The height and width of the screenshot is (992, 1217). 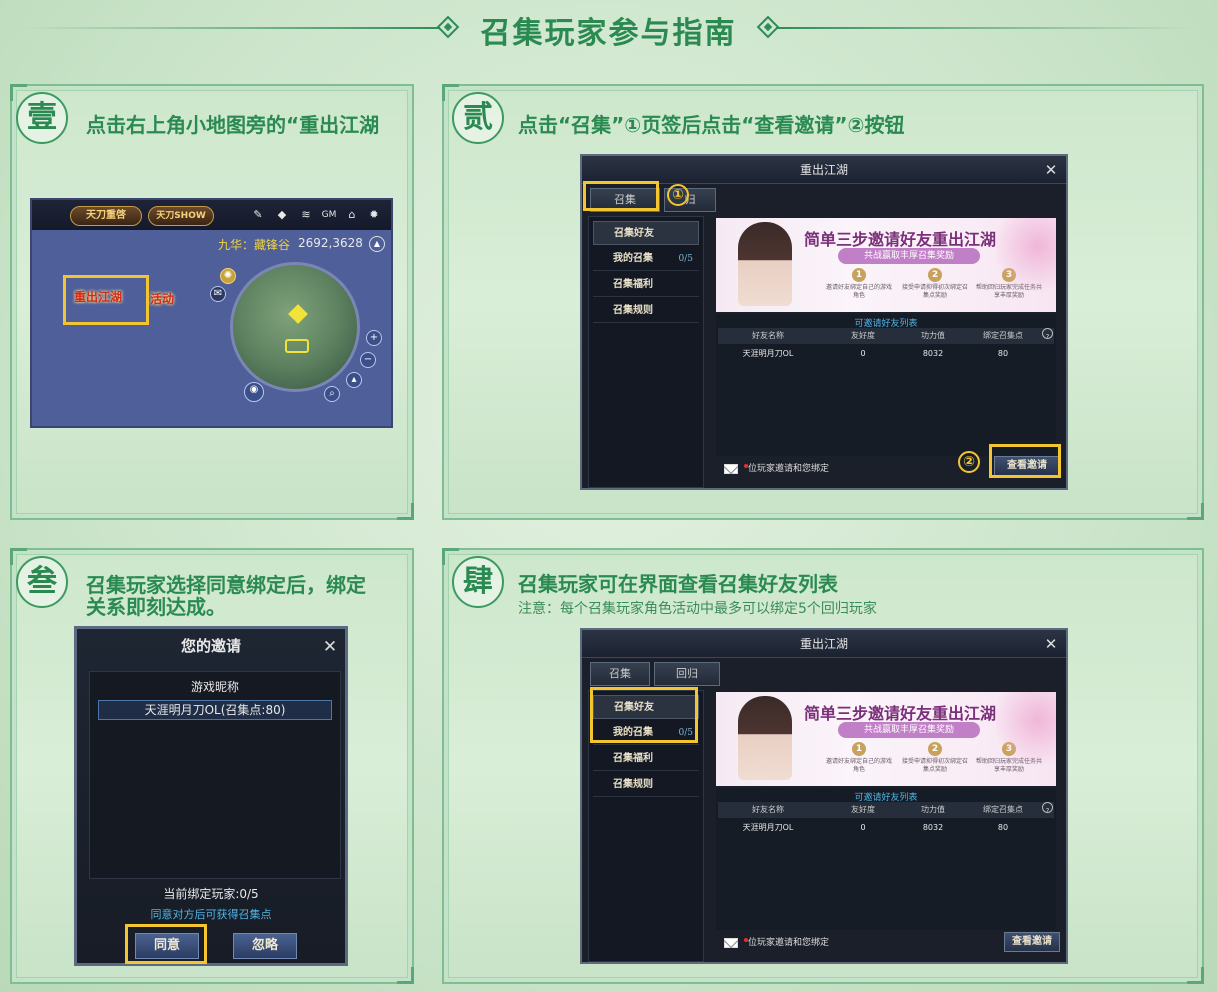 What do you see at coordinates (215, 710) in the screenshot?
I see `list-item: 天涯明月刀OL(召集点:80)` at bounding box center [215, 710].